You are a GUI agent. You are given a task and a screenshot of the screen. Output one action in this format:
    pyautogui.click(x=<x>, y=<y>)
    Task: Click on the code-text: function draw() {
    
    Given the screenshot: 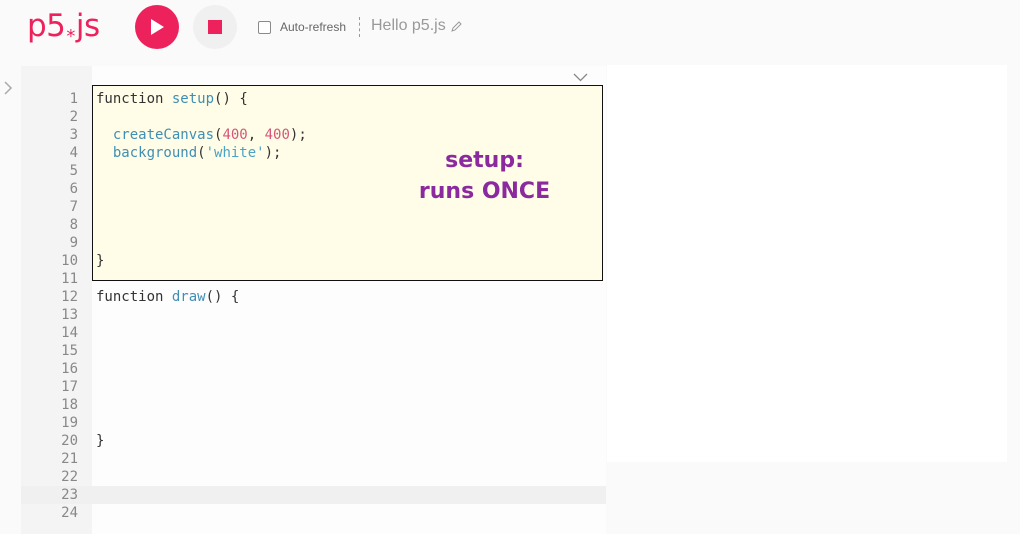 What is the action you would take?
    pyautogui.click(x=168, y=297)
    